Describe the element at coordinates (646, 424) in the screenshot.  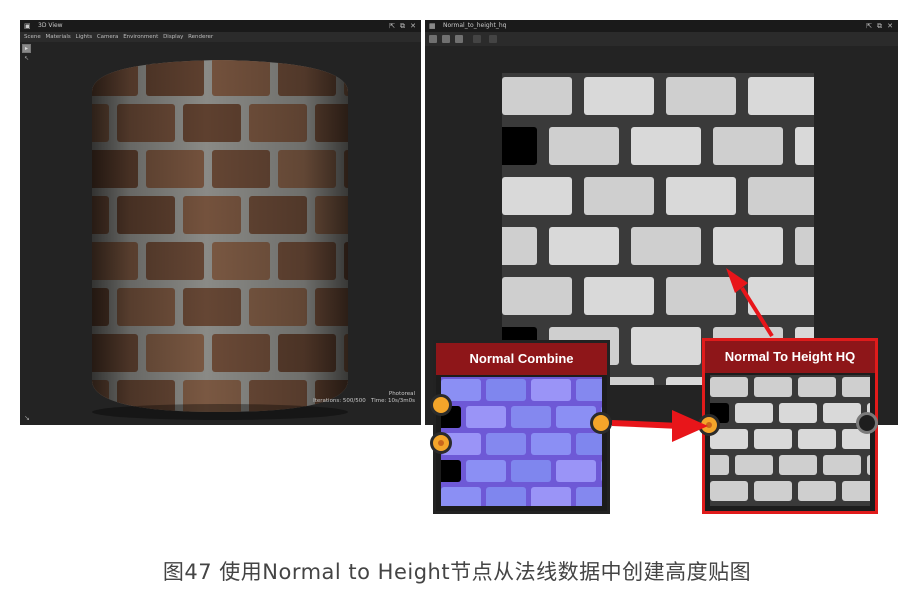
I see `connection-wire` at that location.